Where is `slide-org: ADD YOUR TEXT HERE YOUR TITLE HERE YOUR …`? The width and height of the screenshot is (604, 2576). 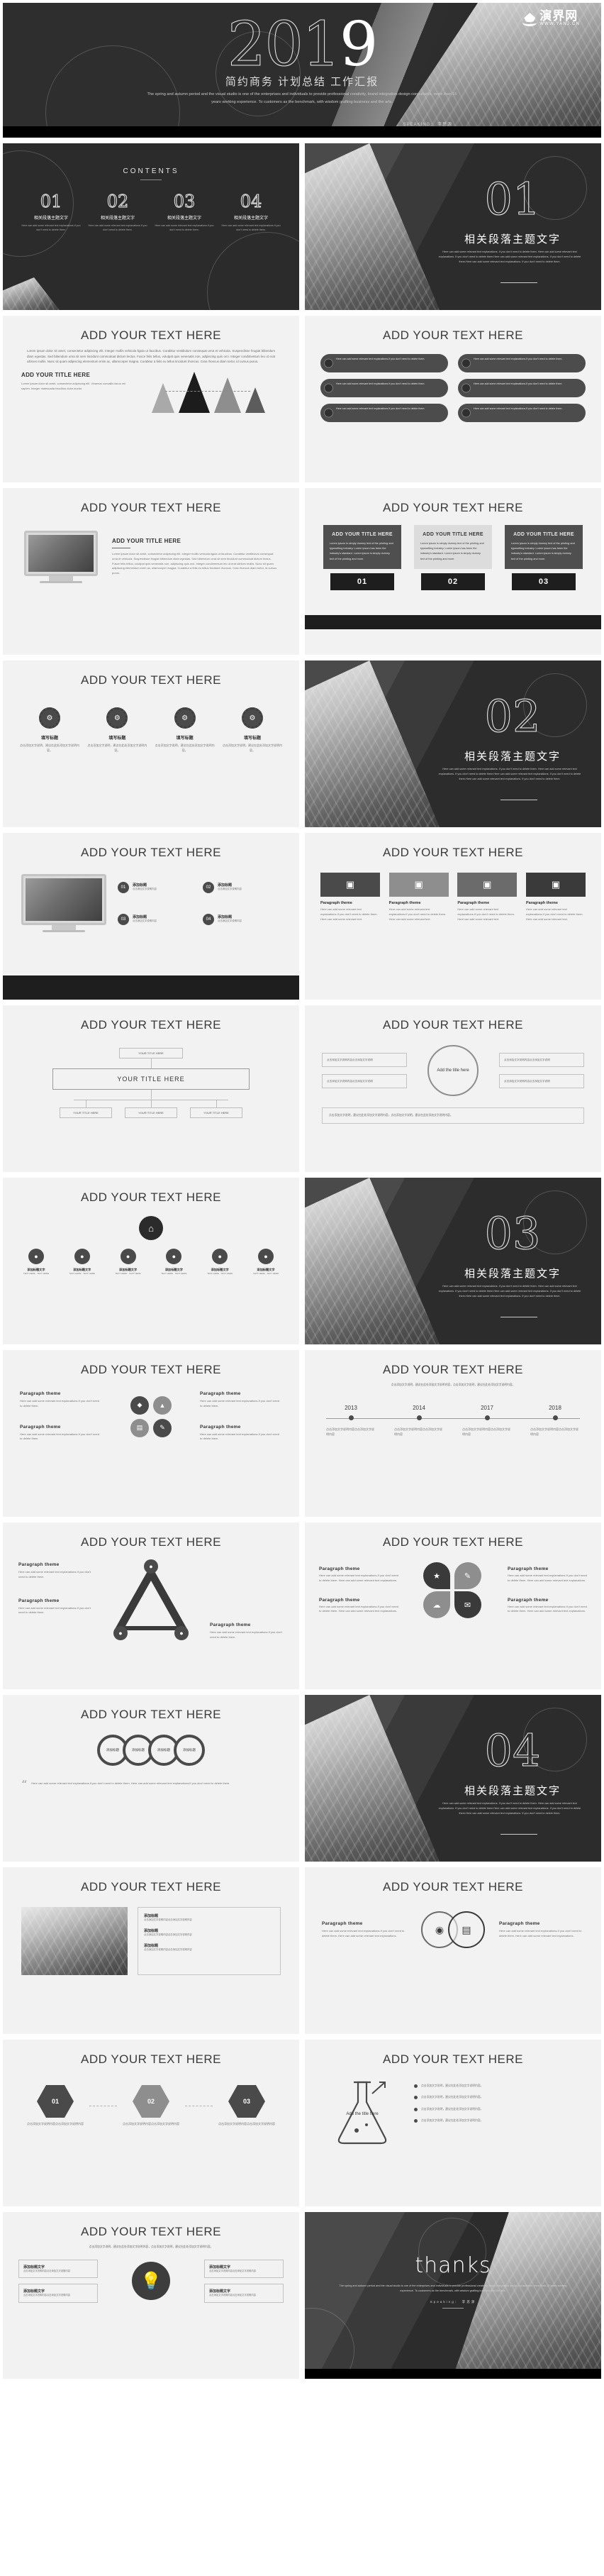
slide-org: ADD YOUR TEXT HERE YOUR TITLE HERE YOUR … is located at coordinates (151, 1088).